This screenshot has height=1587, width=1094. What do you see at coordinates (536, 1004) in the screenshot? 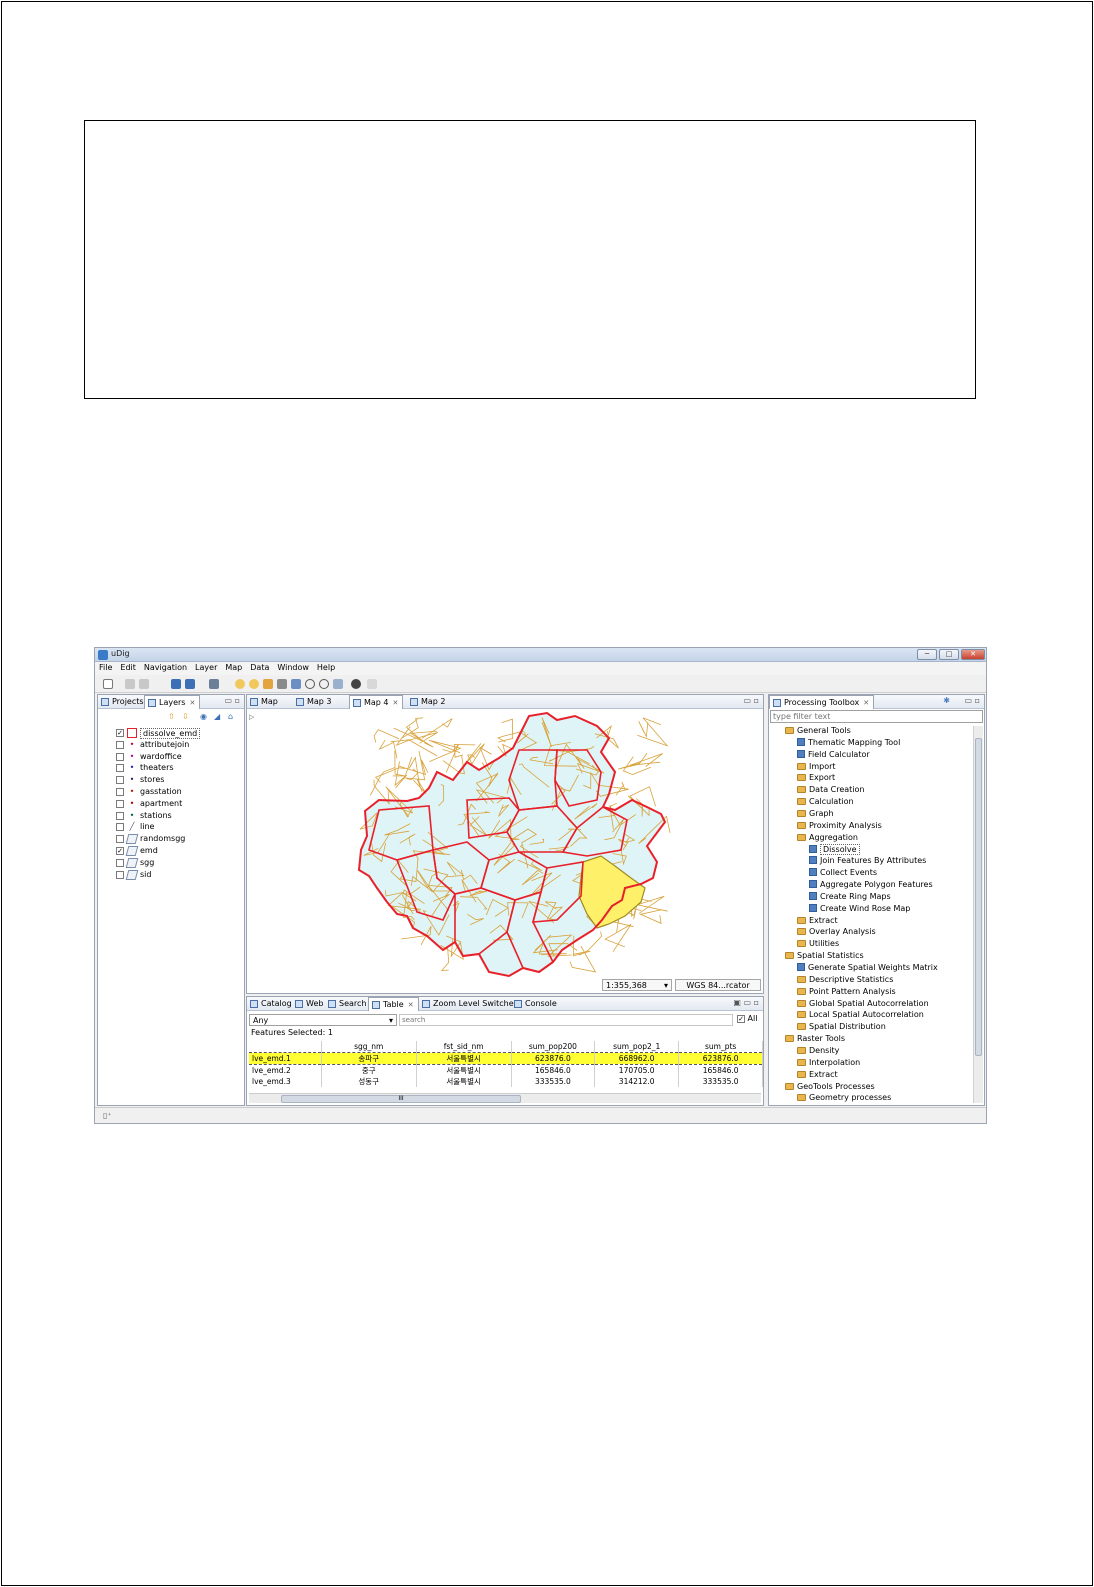
I see `tab-console: Console` at bounding box center [536, 1004].